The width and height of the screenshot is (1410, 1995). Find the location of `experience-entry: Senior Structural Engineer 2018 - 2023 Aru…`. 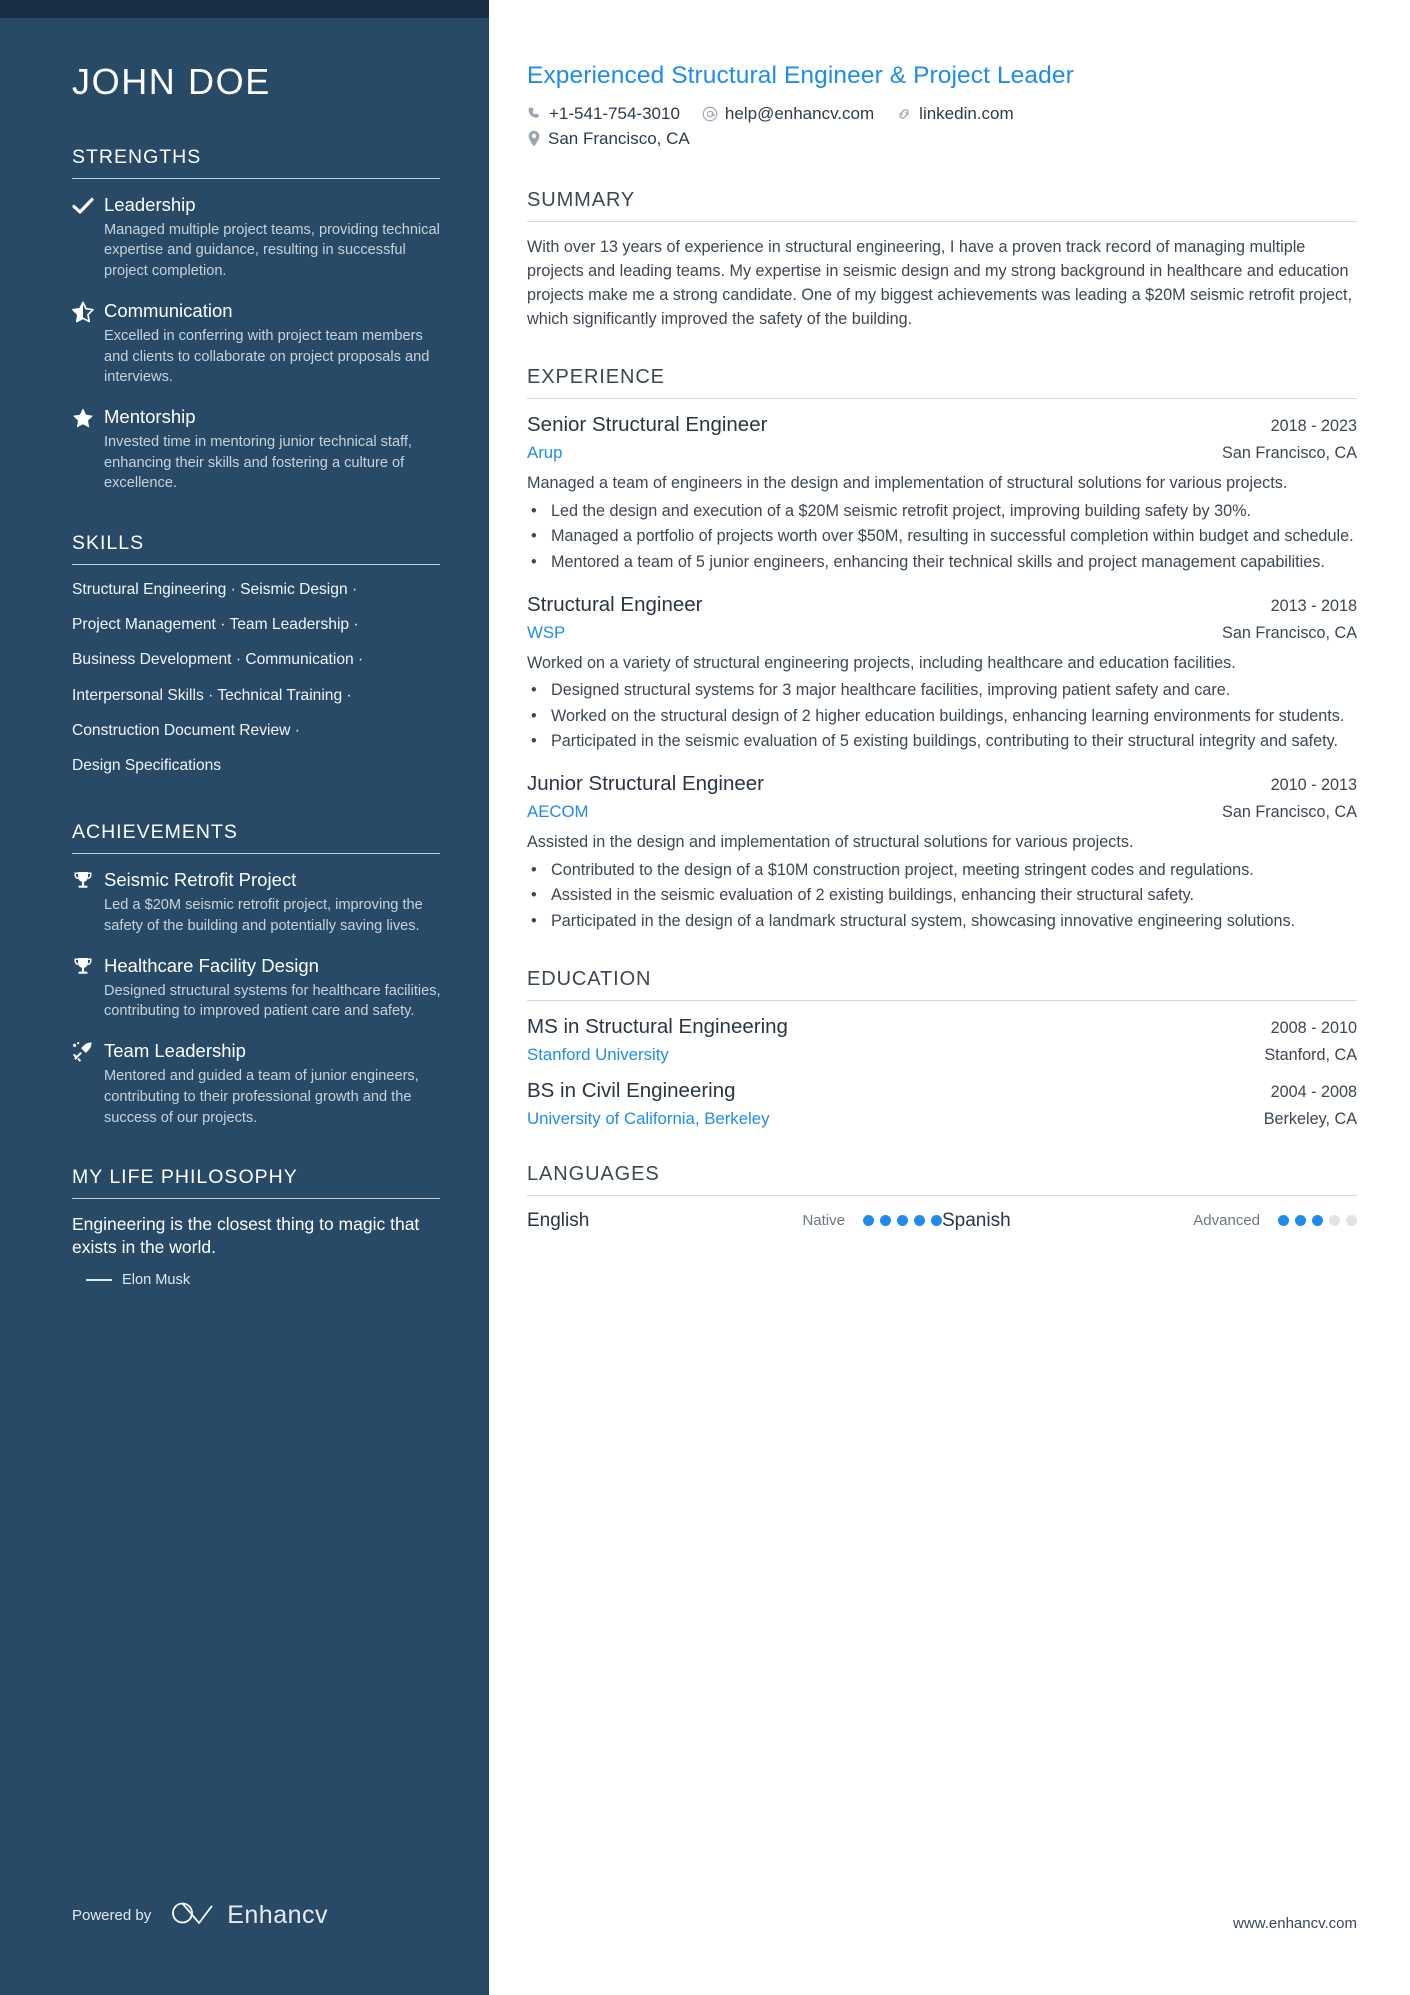

experience-entry: Senior Structural Engineer 2018 - 2023 Aru… is located at coordinates (942, 494).